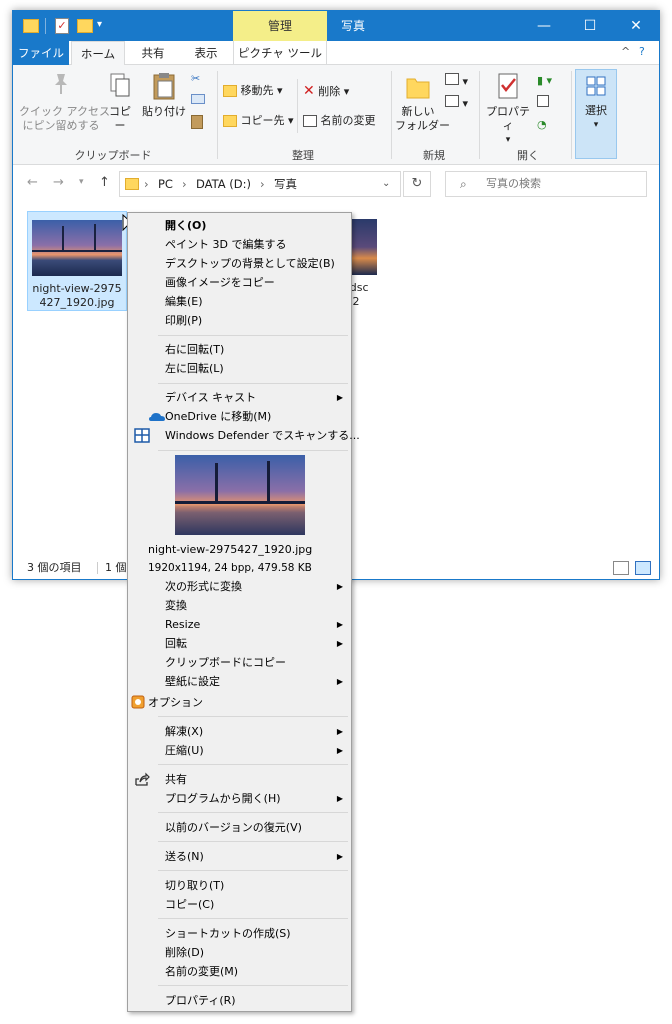 This screenshot has width=672, height=1024. I want to click on new-folder-icon, so click(85, 26).